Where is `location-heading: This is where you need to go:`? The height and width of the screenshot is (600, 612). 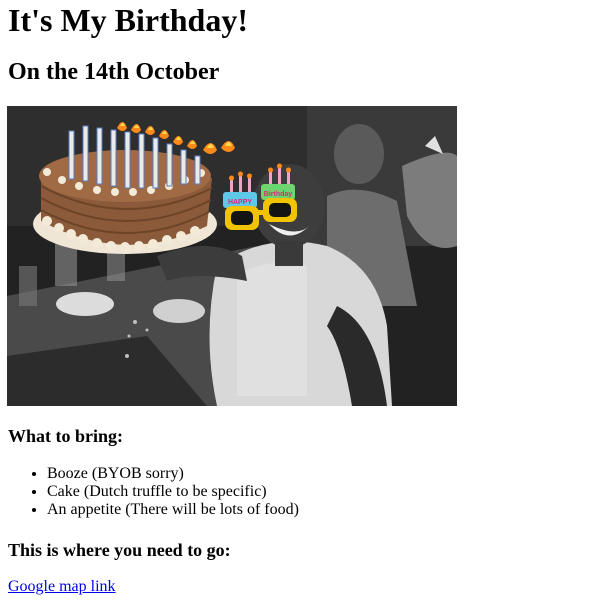
location-heading: This is where you need to go: is located at coordinates (119, 550).